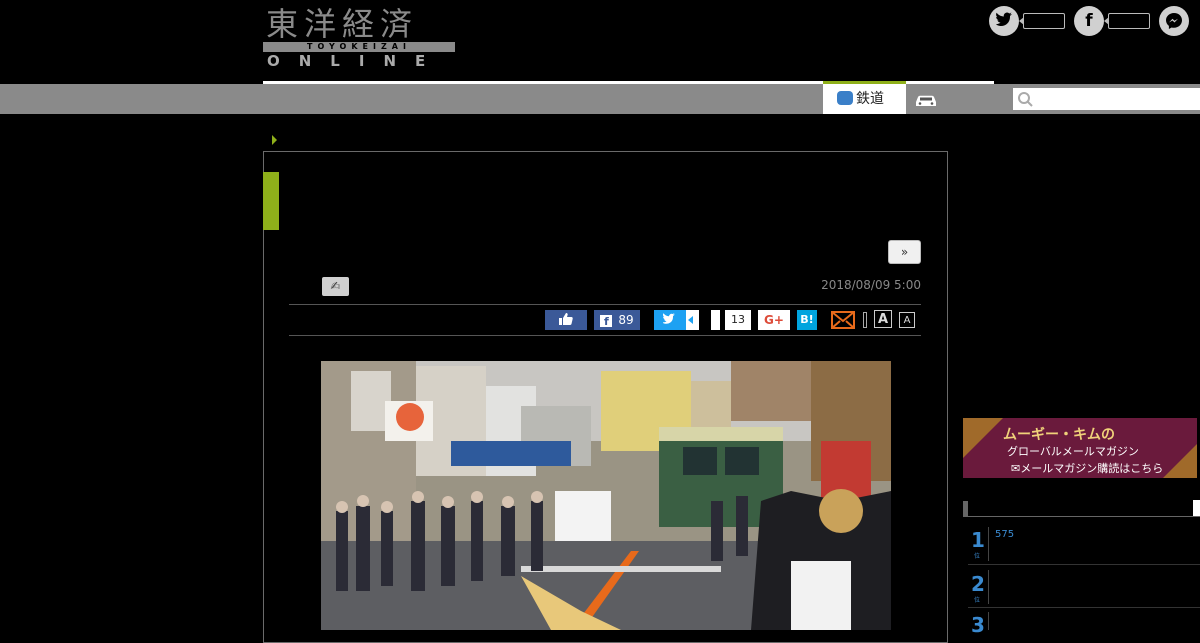  Describe the element at coordinates (738, 320) in the screenshot. I see `pocket-count: 13` at that location.